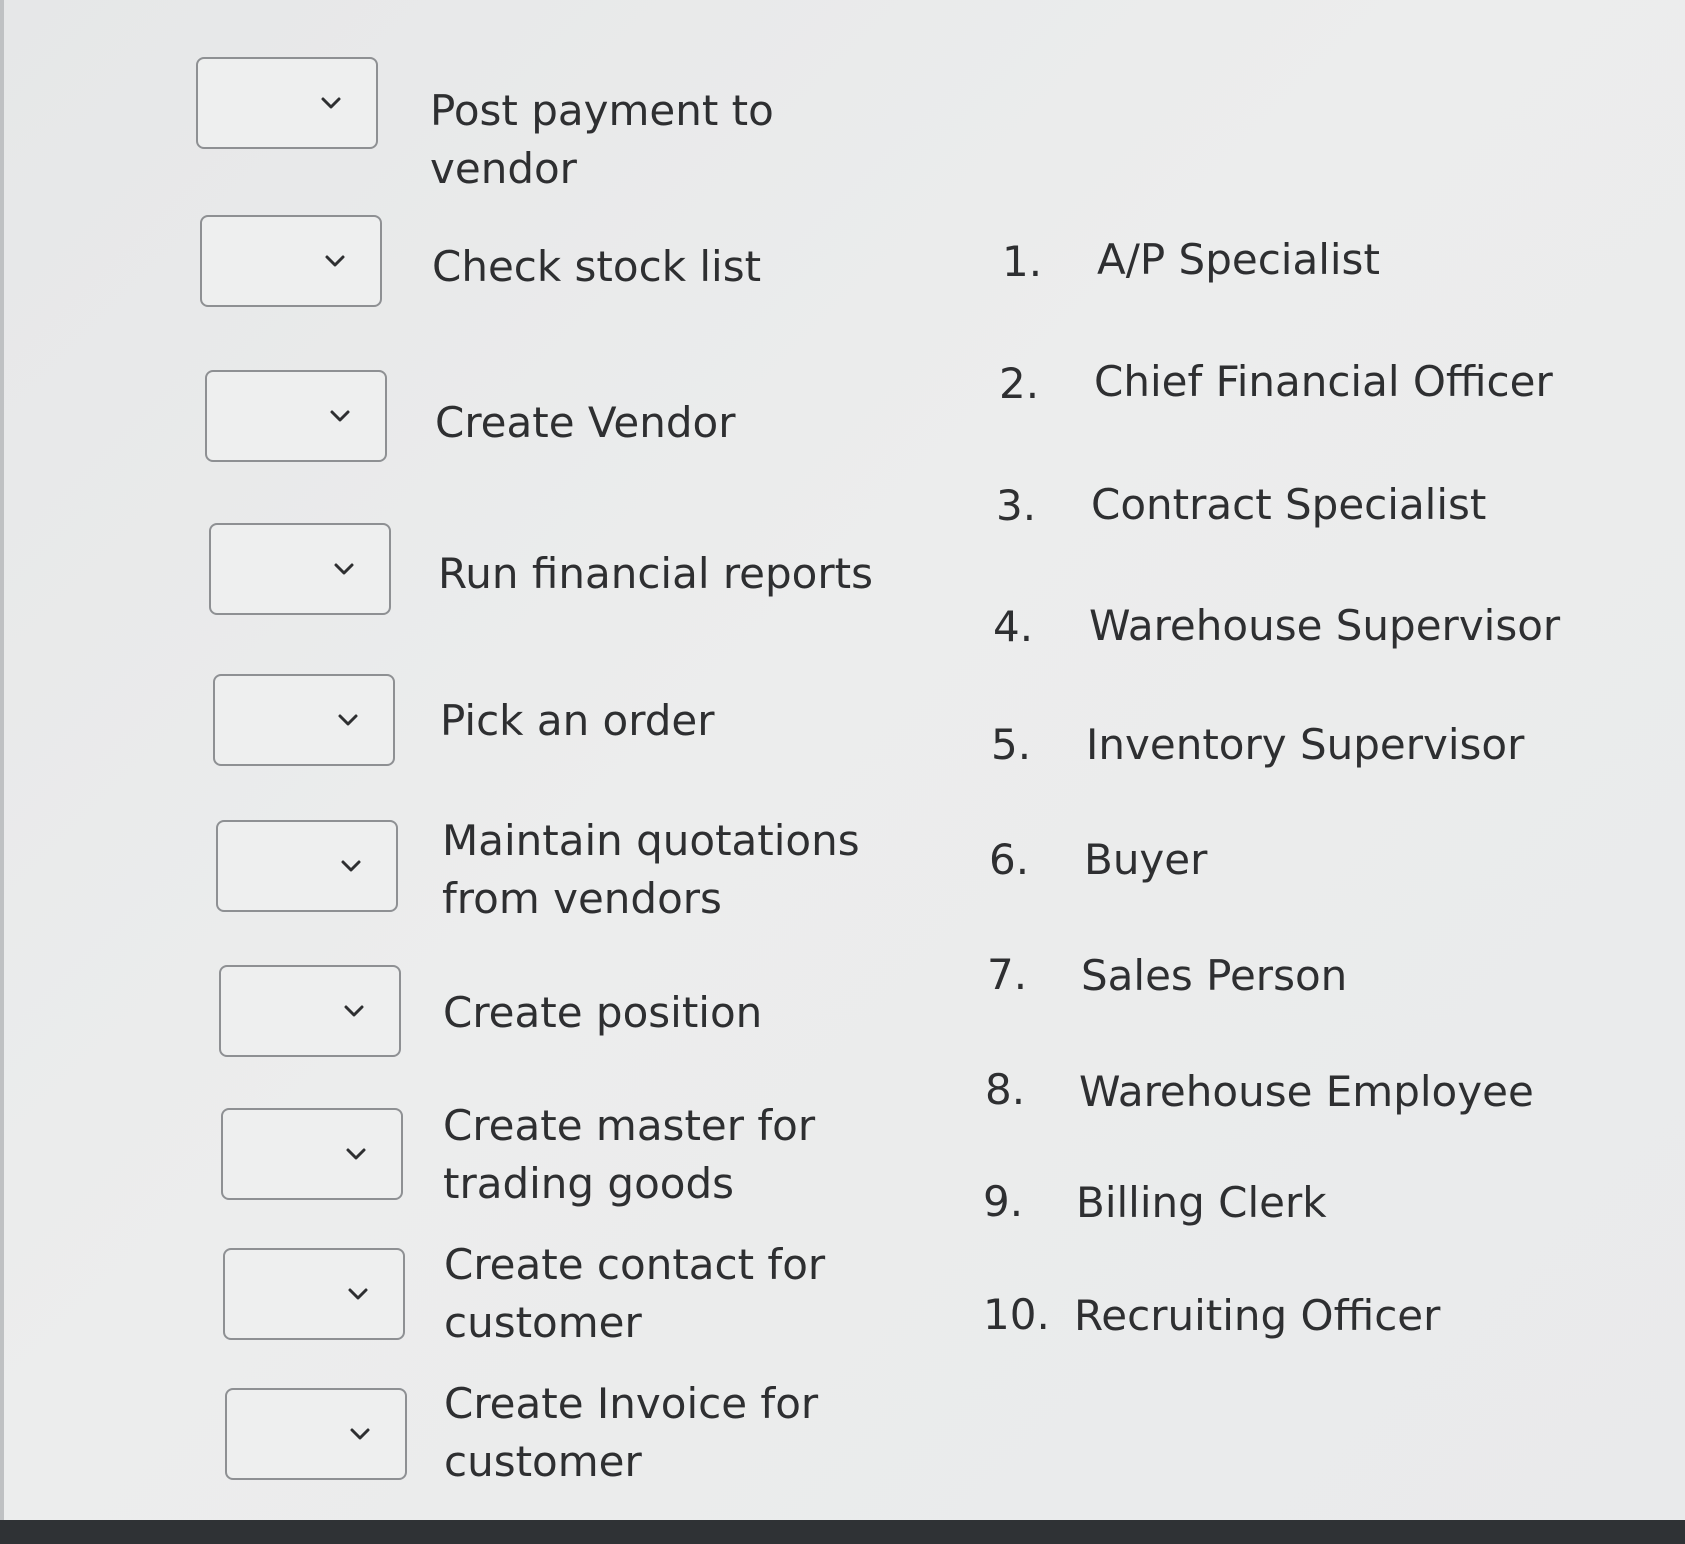 This screenshot has width=1685, height=1544. Describe the element at coordinates (1201, 1202) in the screenshot. I see `role-name: Billing Clerk` at that location.